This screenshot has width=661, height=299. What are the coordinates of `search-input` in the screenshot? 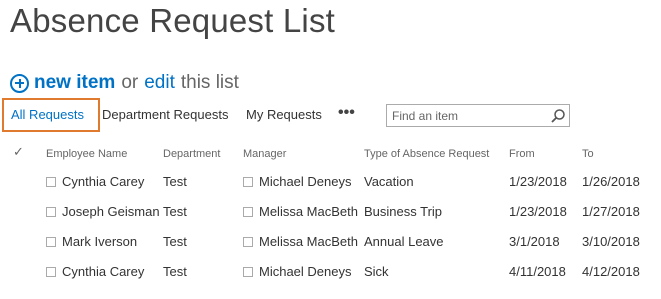 It's located at (467, 115).